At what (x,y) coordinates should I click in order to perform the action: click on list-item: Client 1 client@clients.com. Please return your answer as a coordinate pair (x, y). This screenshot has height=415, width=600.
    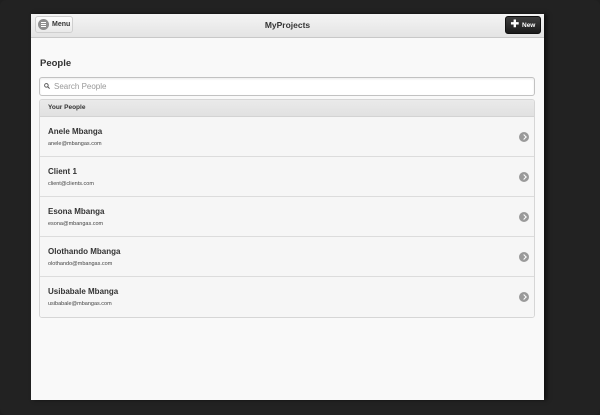
    Looking at the image, I should click on (287, 177).